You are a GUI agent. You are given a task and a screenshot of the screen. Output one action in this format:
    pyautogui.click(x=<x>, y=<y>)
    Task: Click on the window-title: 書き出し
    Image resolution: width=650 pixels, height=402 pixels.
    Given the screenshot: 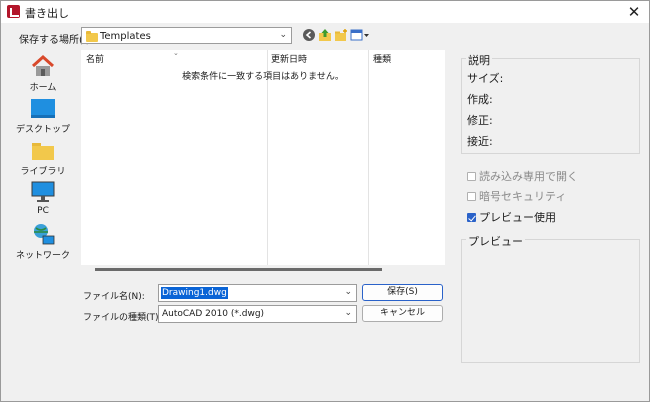 What is the action you would take?
    pyautogui.click(x=47, y=13)
    